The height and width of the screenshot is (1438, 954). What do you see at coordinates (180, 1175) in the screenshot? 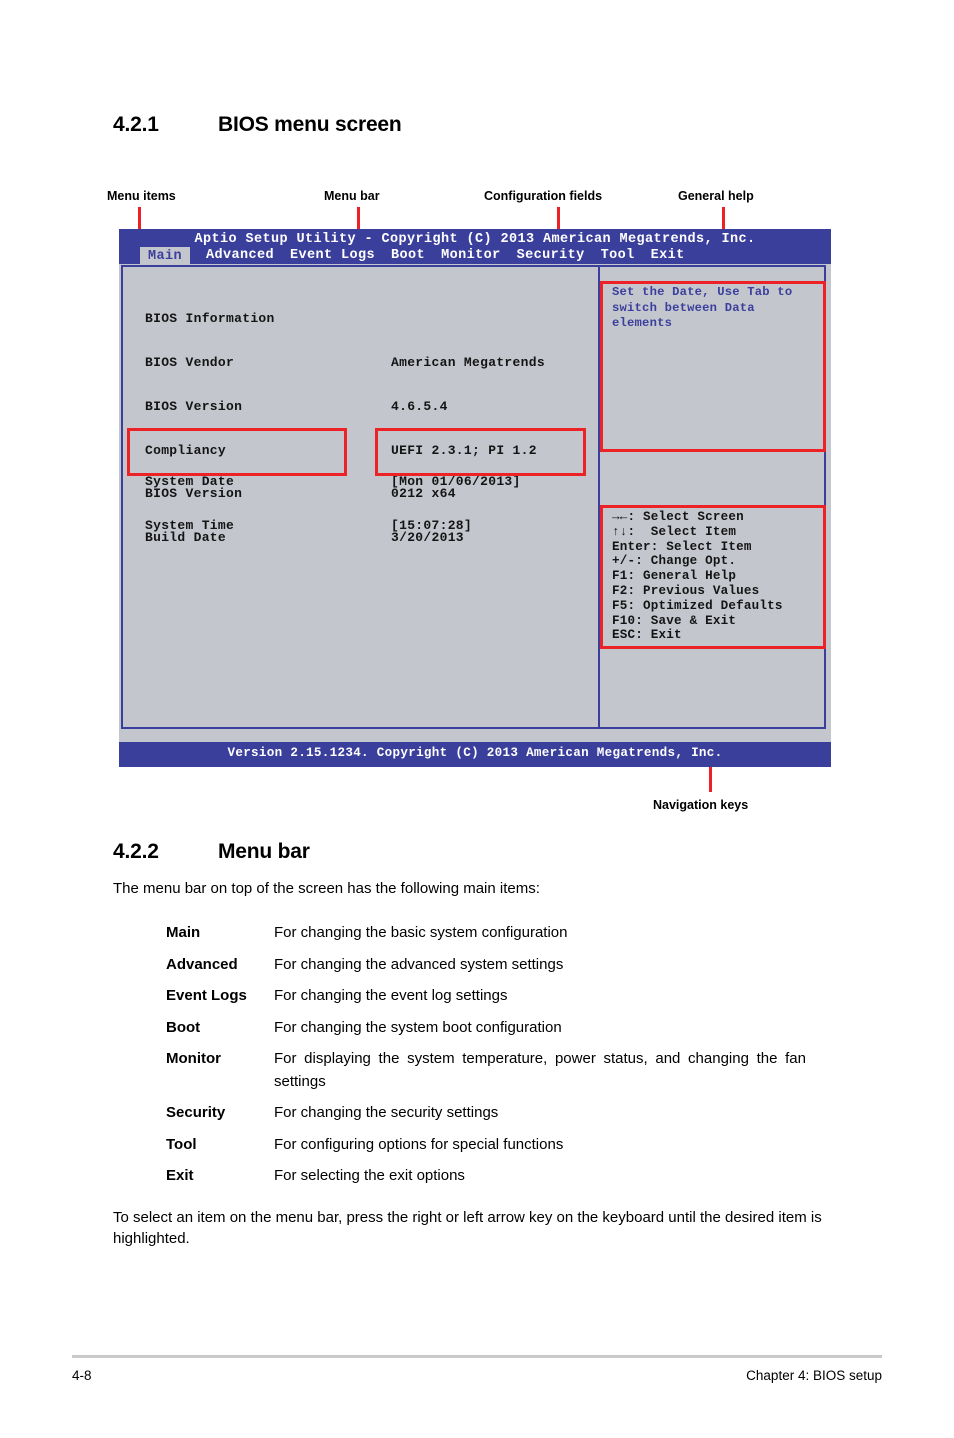
I see `menu-item-term-exit: Exit` at bounding box center [180, 1175].